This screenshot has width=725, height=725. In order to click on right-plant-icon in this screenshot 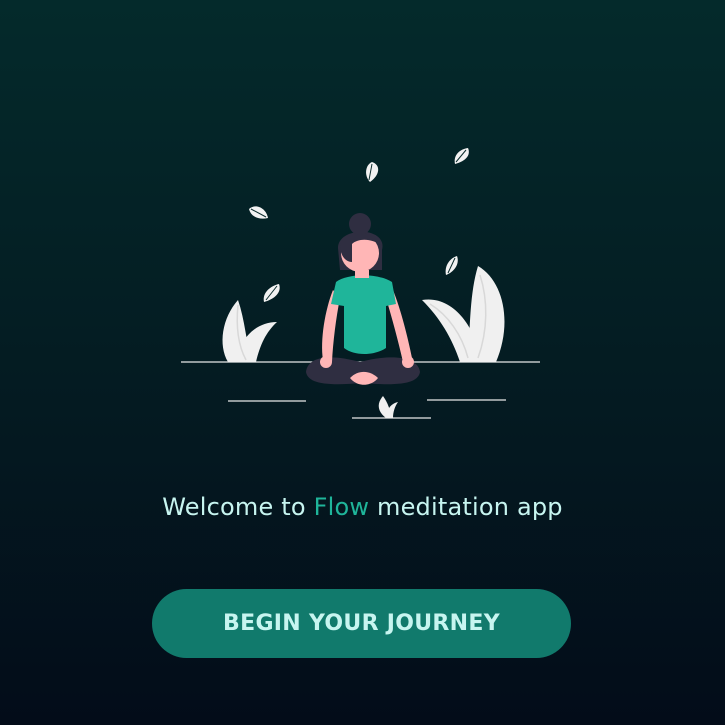, I will do `click(463, 314)`.